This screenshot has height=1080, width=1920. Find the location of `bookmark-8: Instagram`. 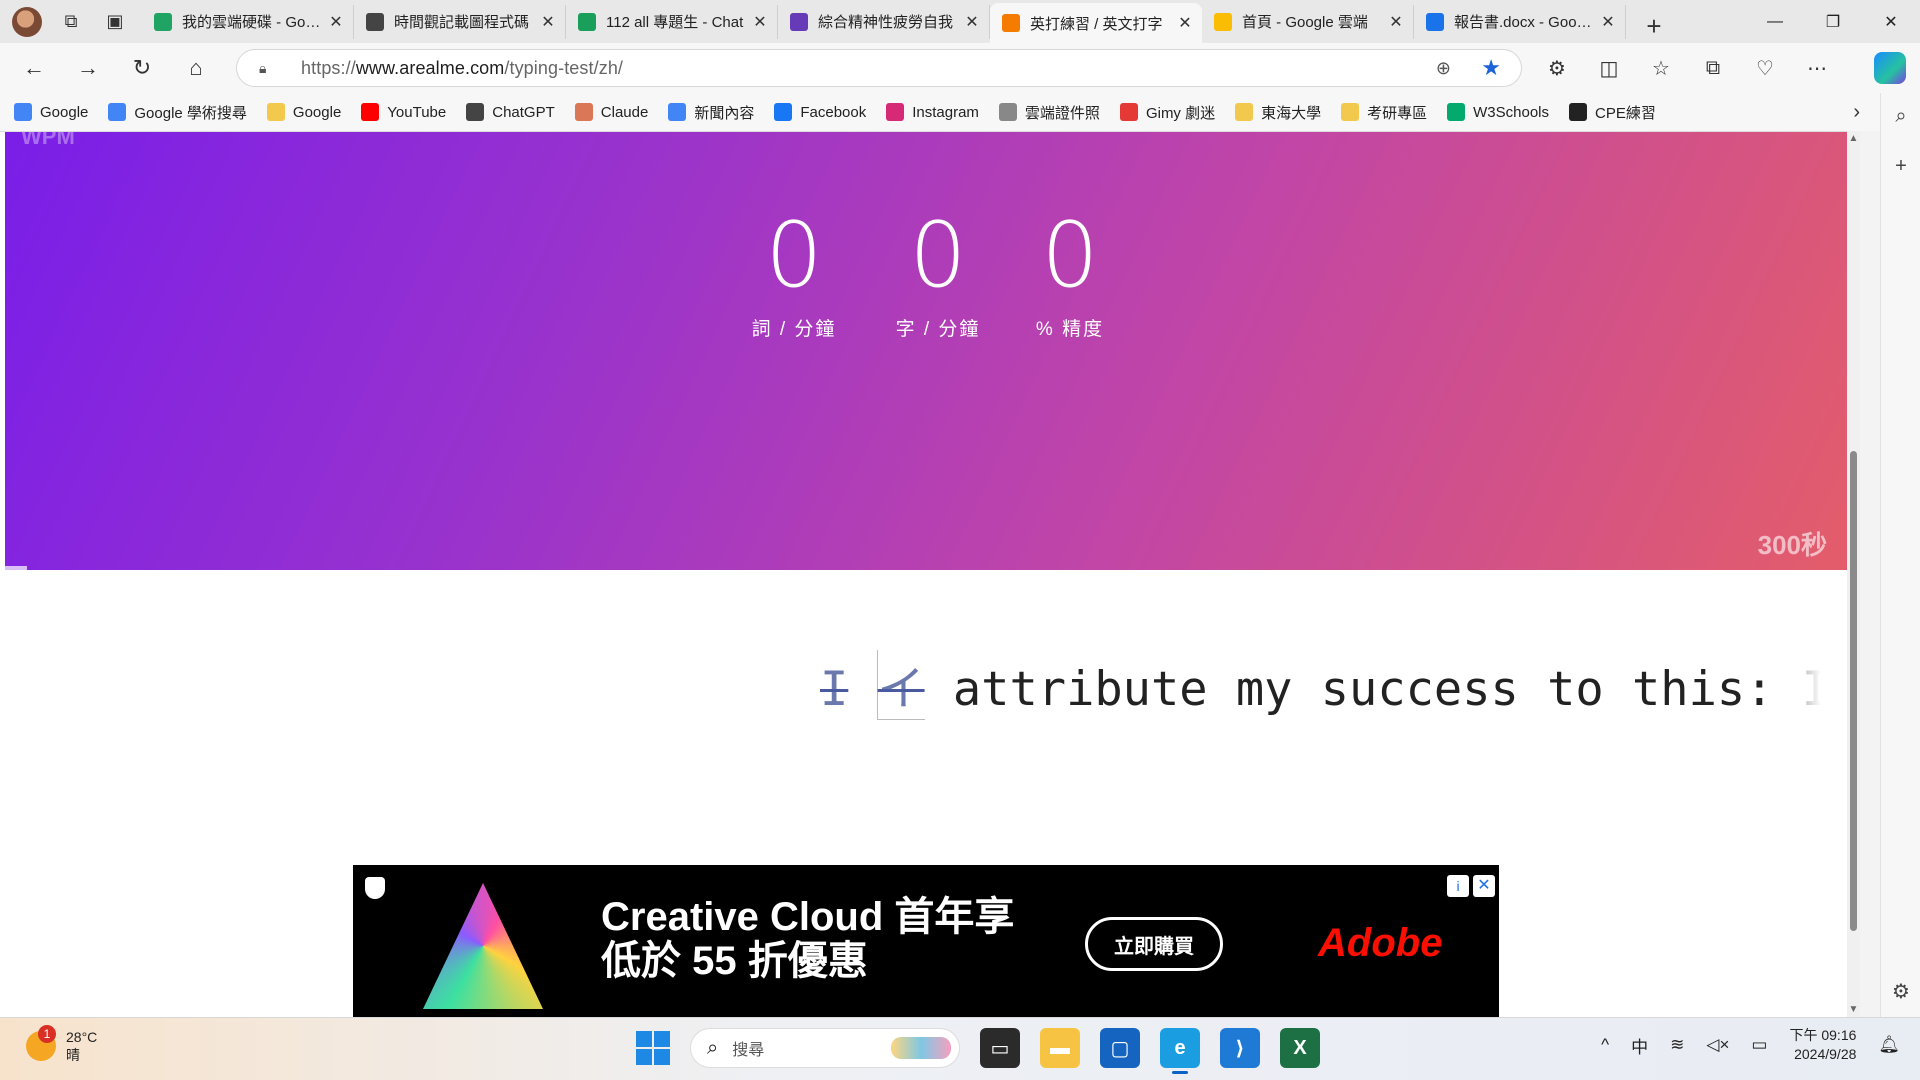

bookmark-8: Instagram is located at coordinates (932, 112).